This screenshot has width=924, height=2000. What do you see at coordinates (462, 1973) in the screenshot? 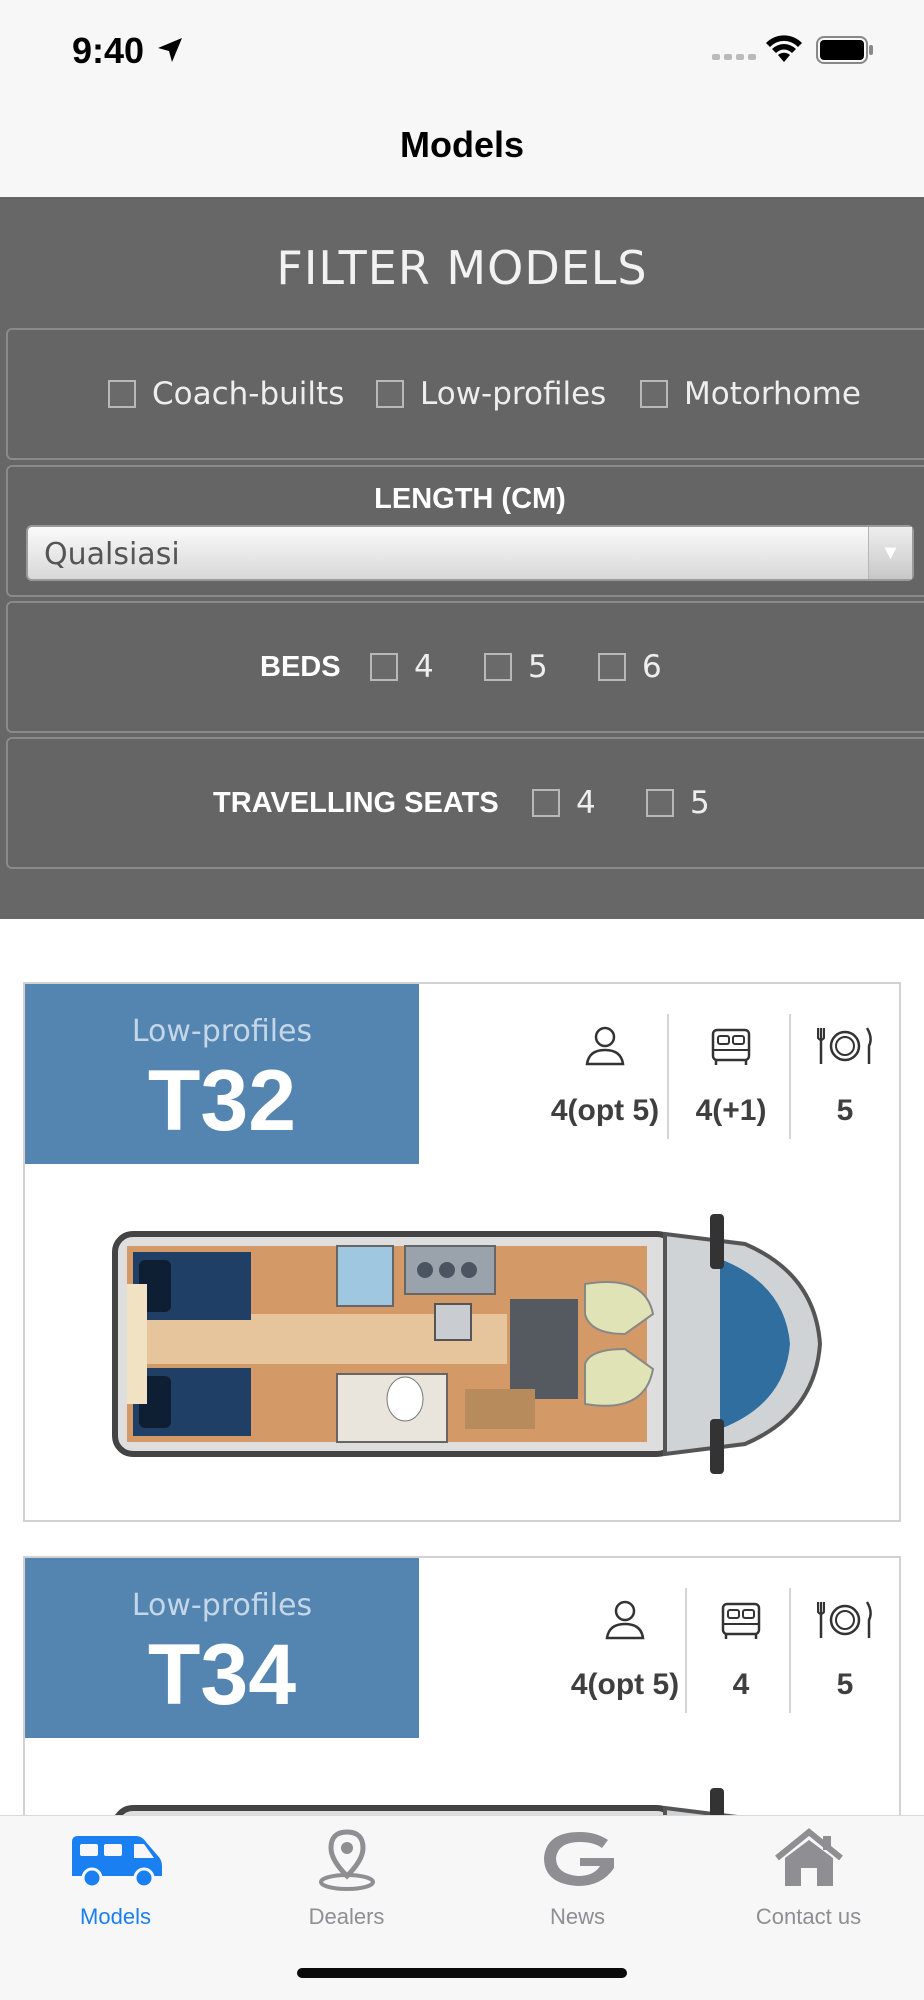
I see `home-indicator` at bounding box center [462, 1973].